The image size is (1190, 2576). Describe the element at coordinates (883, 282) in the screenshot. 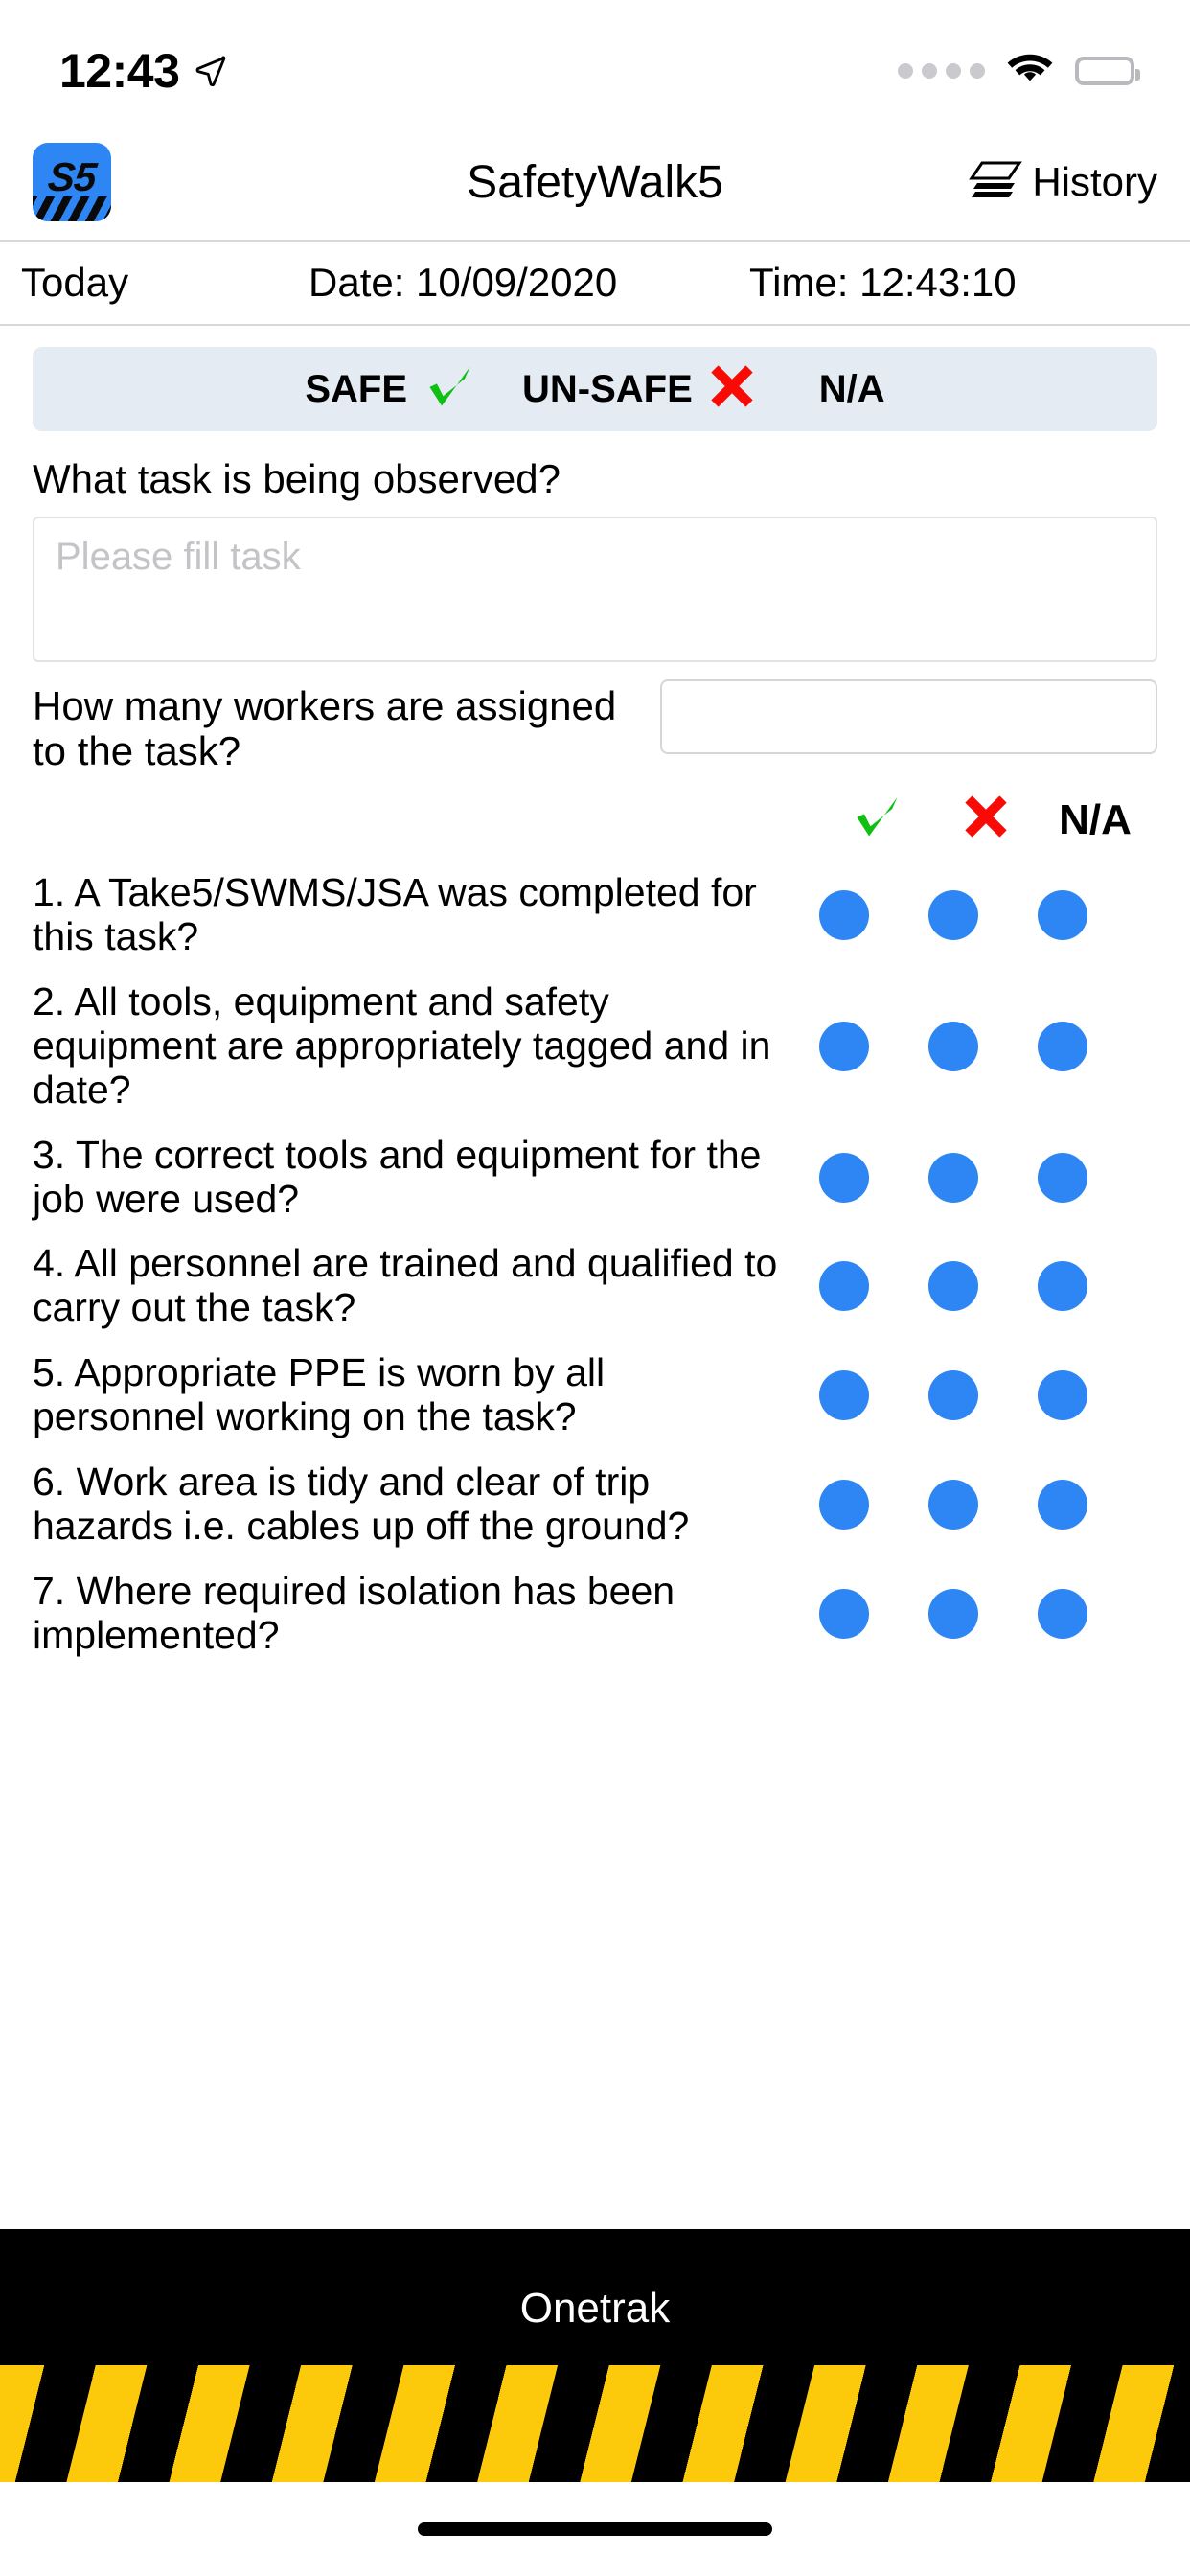

I see `time-value: Time: 12:43:10` at that location.